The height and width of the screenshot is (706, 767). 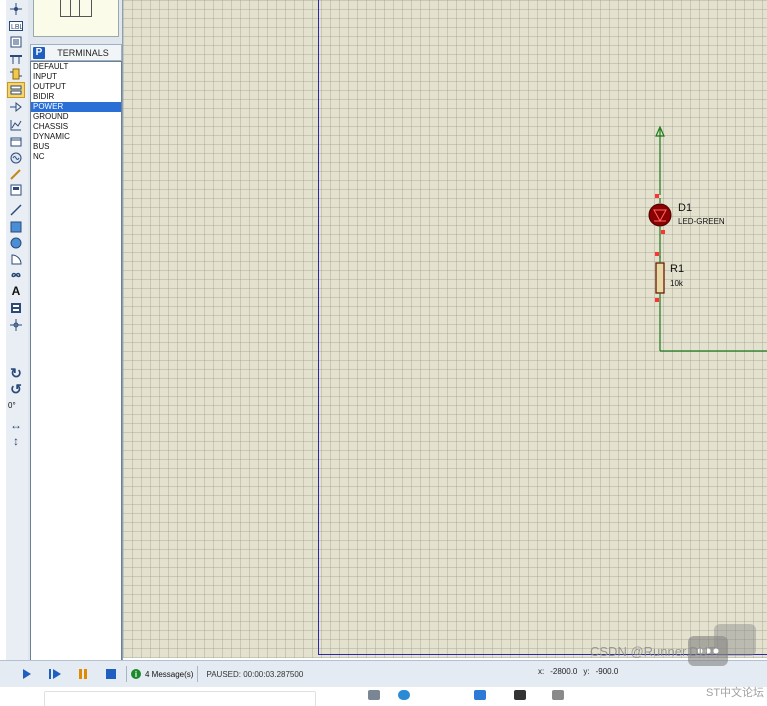 I want to click on junction-tool-icon, so click(x=16, y=9).